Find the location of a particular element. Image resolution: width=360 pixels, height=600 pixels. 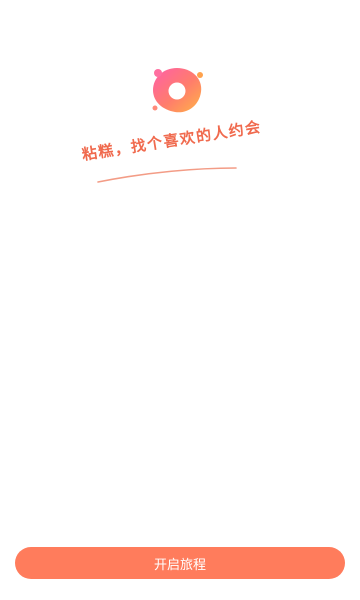

tagline-block: 粘糕，找个喜欢的人约会 is located at coordinates (183, 156).